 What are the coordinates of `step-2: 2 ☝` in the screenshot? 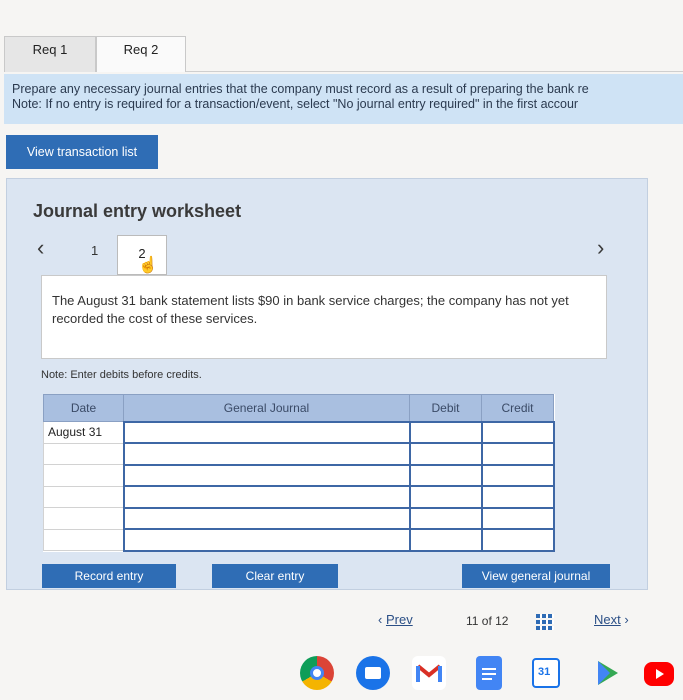 It's located at (142, 255).